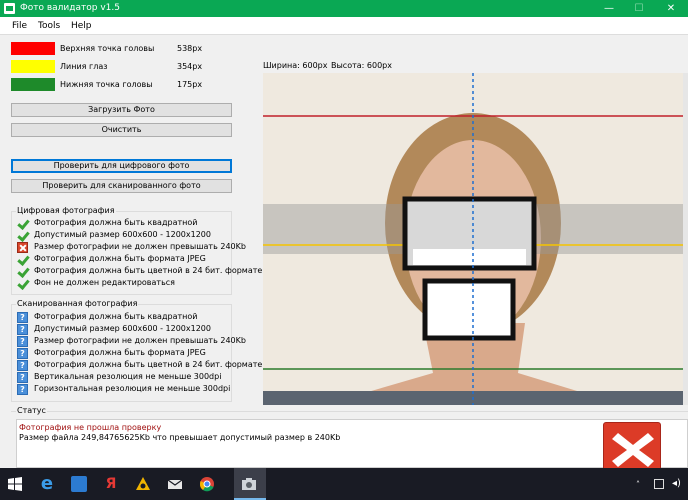 This screenshot has width=688, height=500. Describe the element at coordinates (361, 65) in the screenshot. I see `image-height-label: Высота: 600px` at that location.